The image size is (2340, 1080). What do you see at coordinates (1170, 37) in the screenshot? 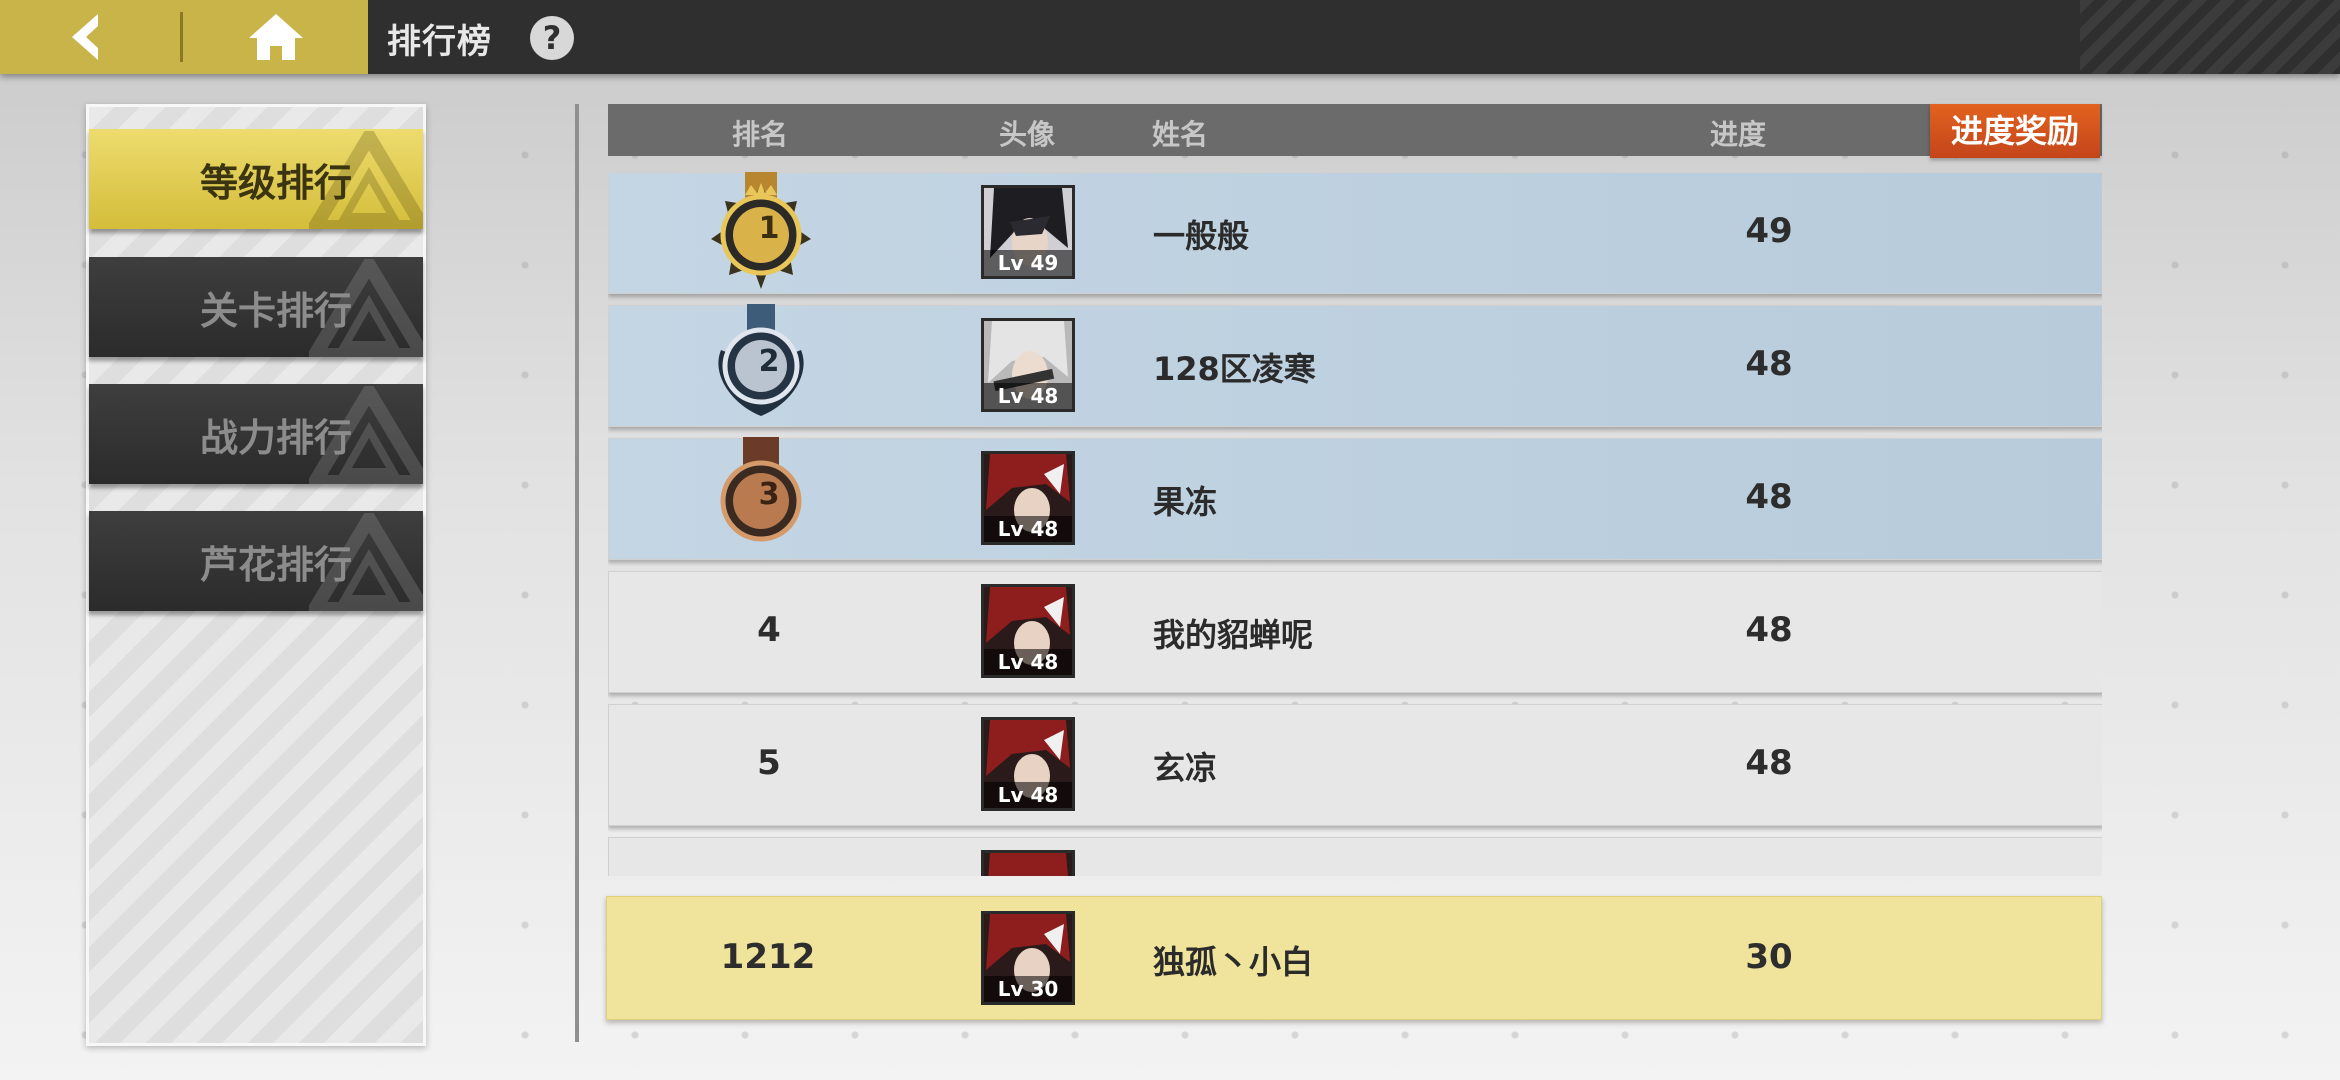
I see `top-bar: 排行榜 ?` at bounding box center [1170, 37].